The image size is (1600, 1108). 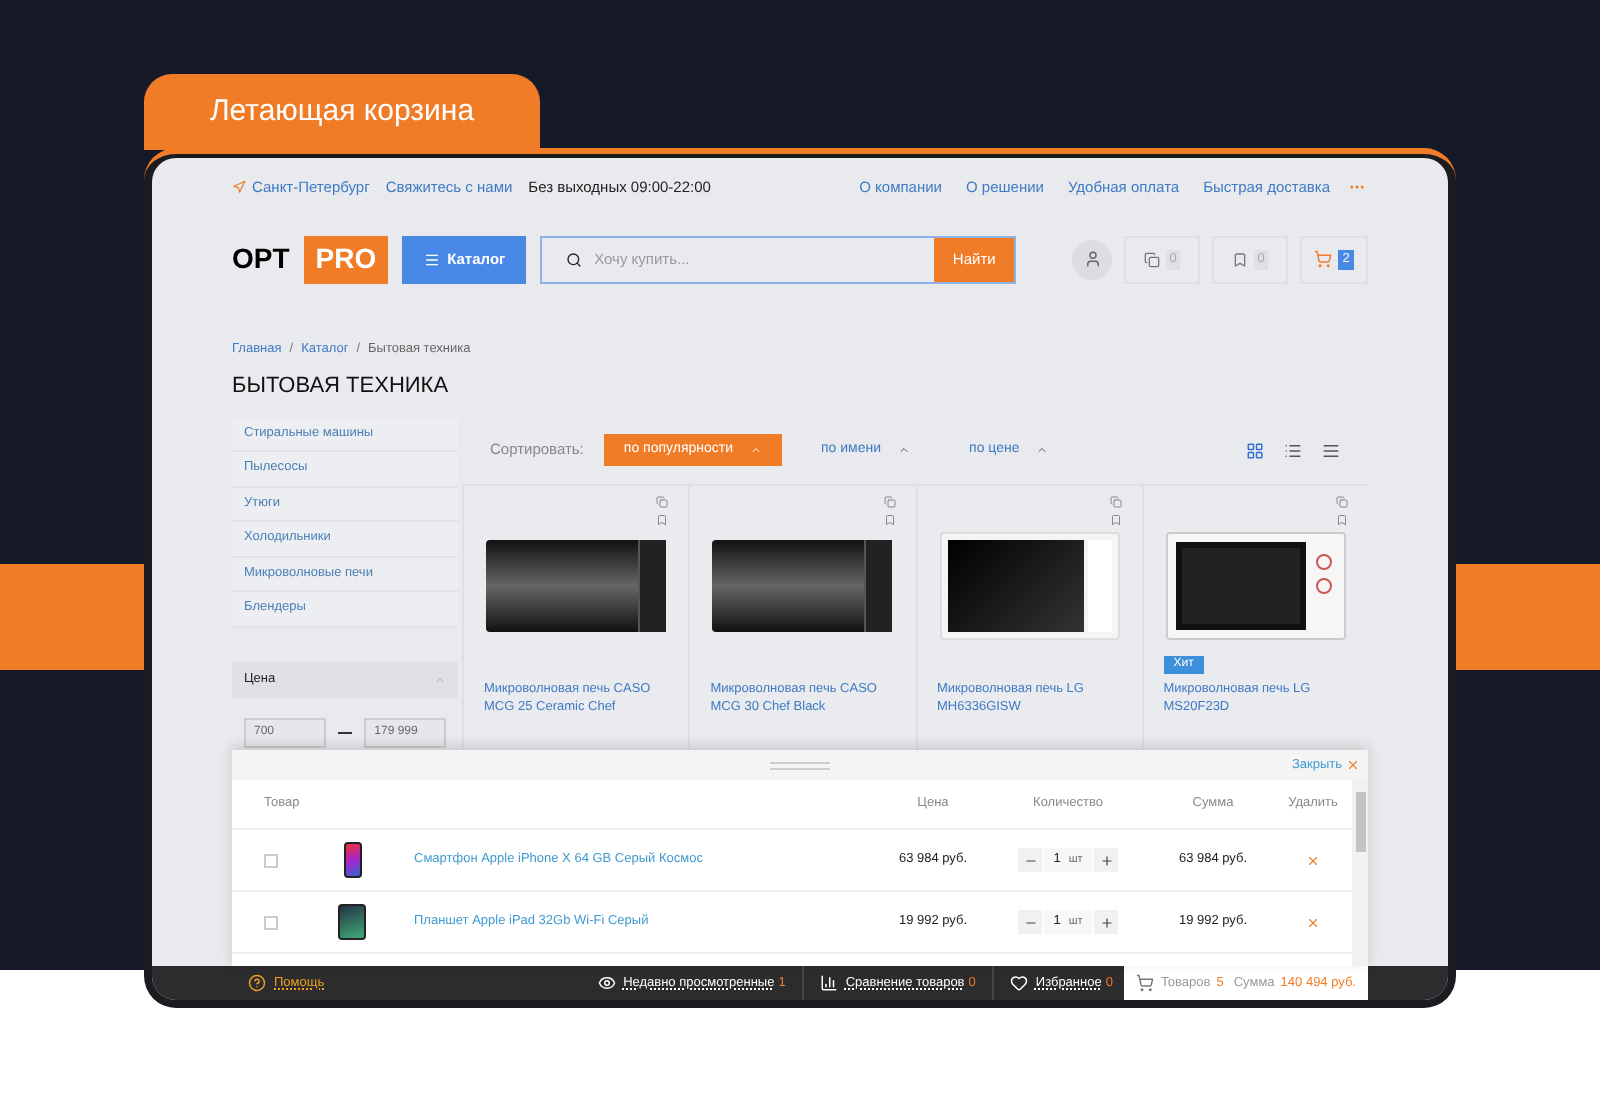 I want to click on table-view-icon, so click(x=1331, y=450).